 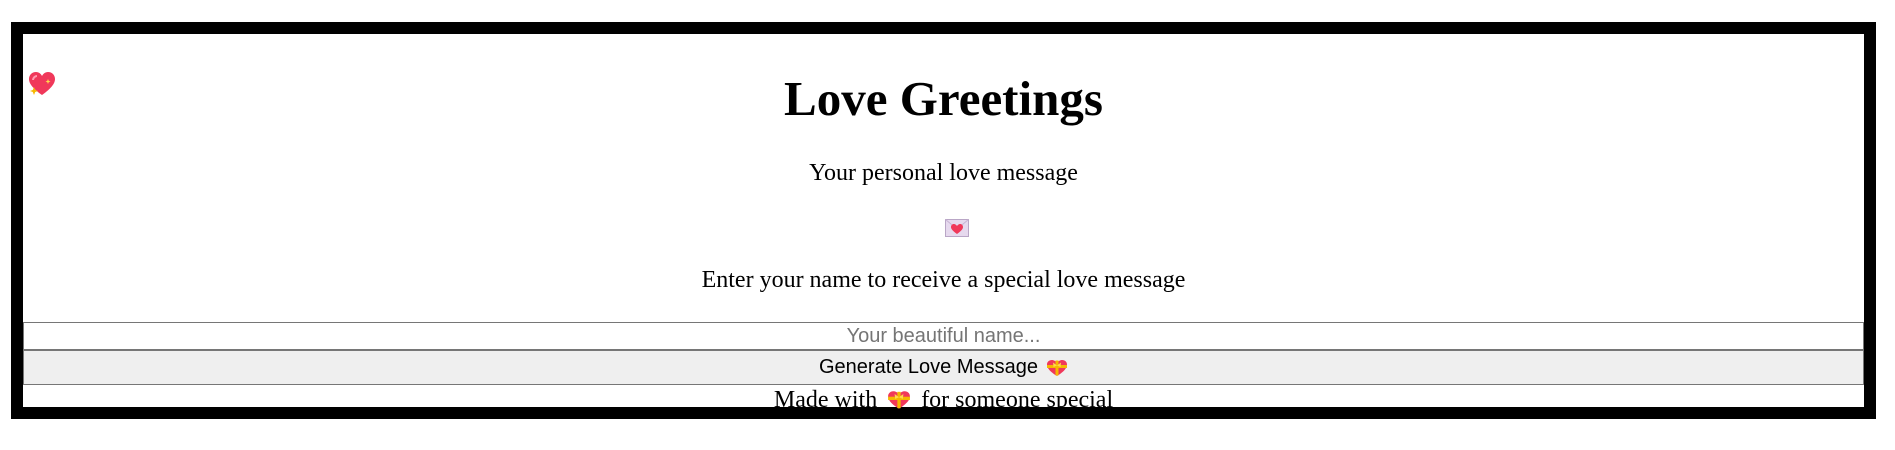 I want to click on footer: Made with for someone special, so click(x=943, y=400).